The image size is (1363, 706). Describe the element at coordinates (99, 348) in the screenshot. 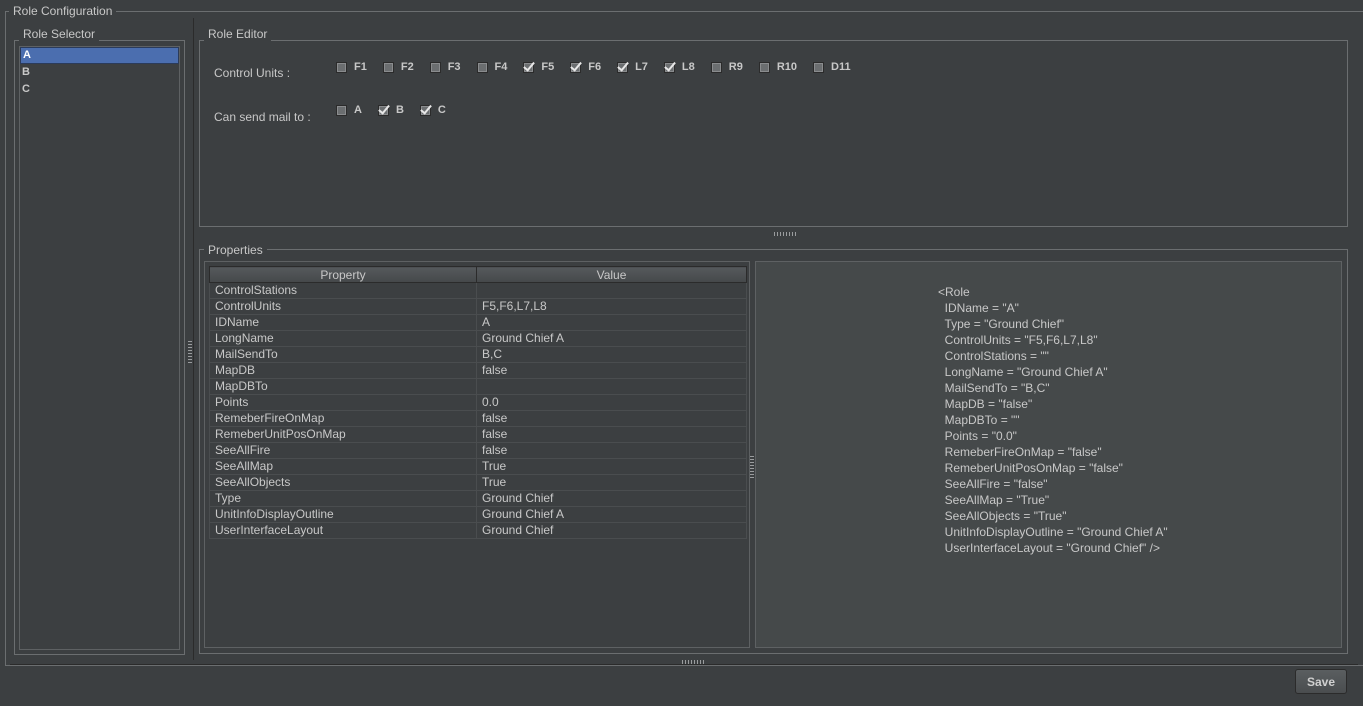

I see `role-list: ABC` at that location.